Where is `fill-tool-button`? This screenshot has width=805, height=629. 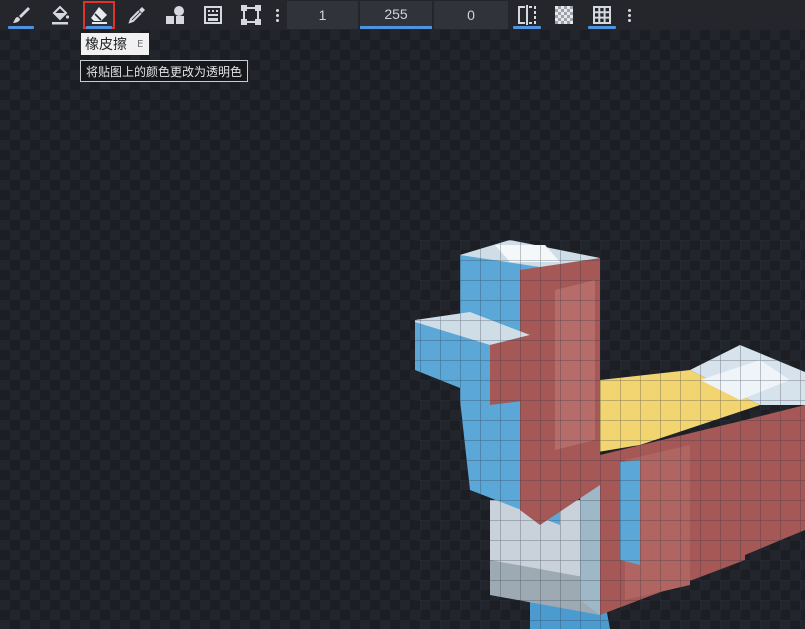
fill-tool-button is located at coordinates (60, 15).